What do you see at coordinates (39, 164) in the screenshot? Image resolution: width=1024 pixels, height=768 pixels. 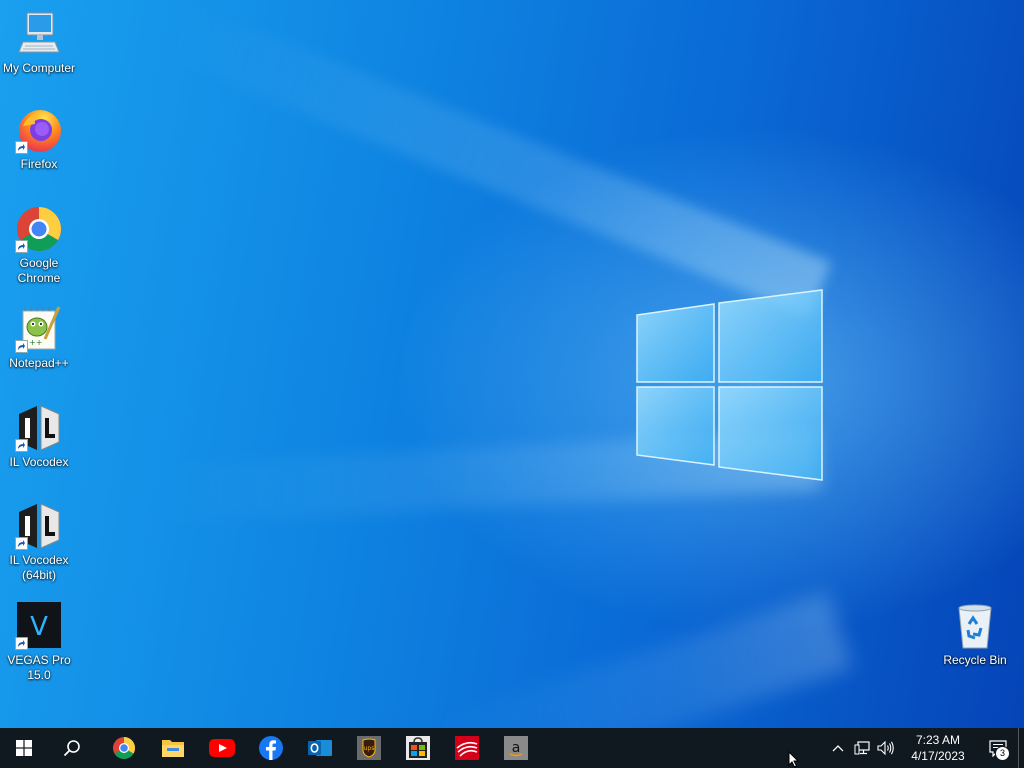 I see `desktop-icon-label: Firefox` at bounding box center [39, 164].